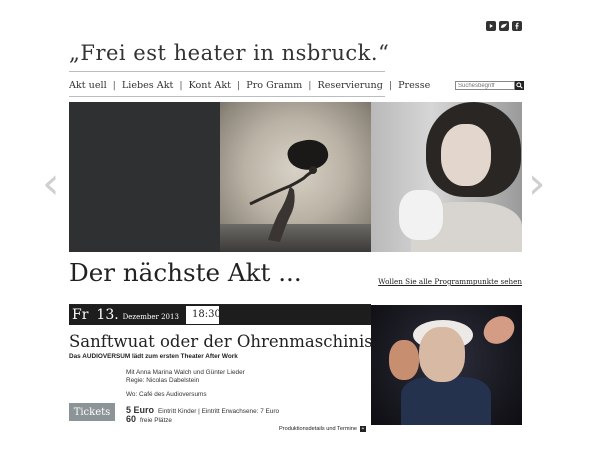  Describe the element at coordinates (274, 85) in the screenshot. I see `nav-item-programm: Pro Gramm` at that location.